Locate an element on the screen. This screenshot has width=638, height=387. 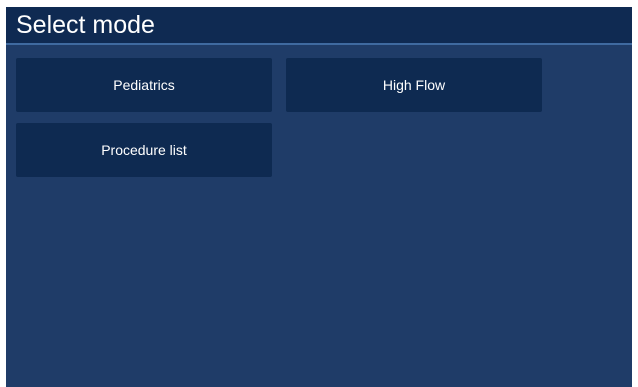
procedure-list-label: Procedure list is located at coordinates (144, 150).